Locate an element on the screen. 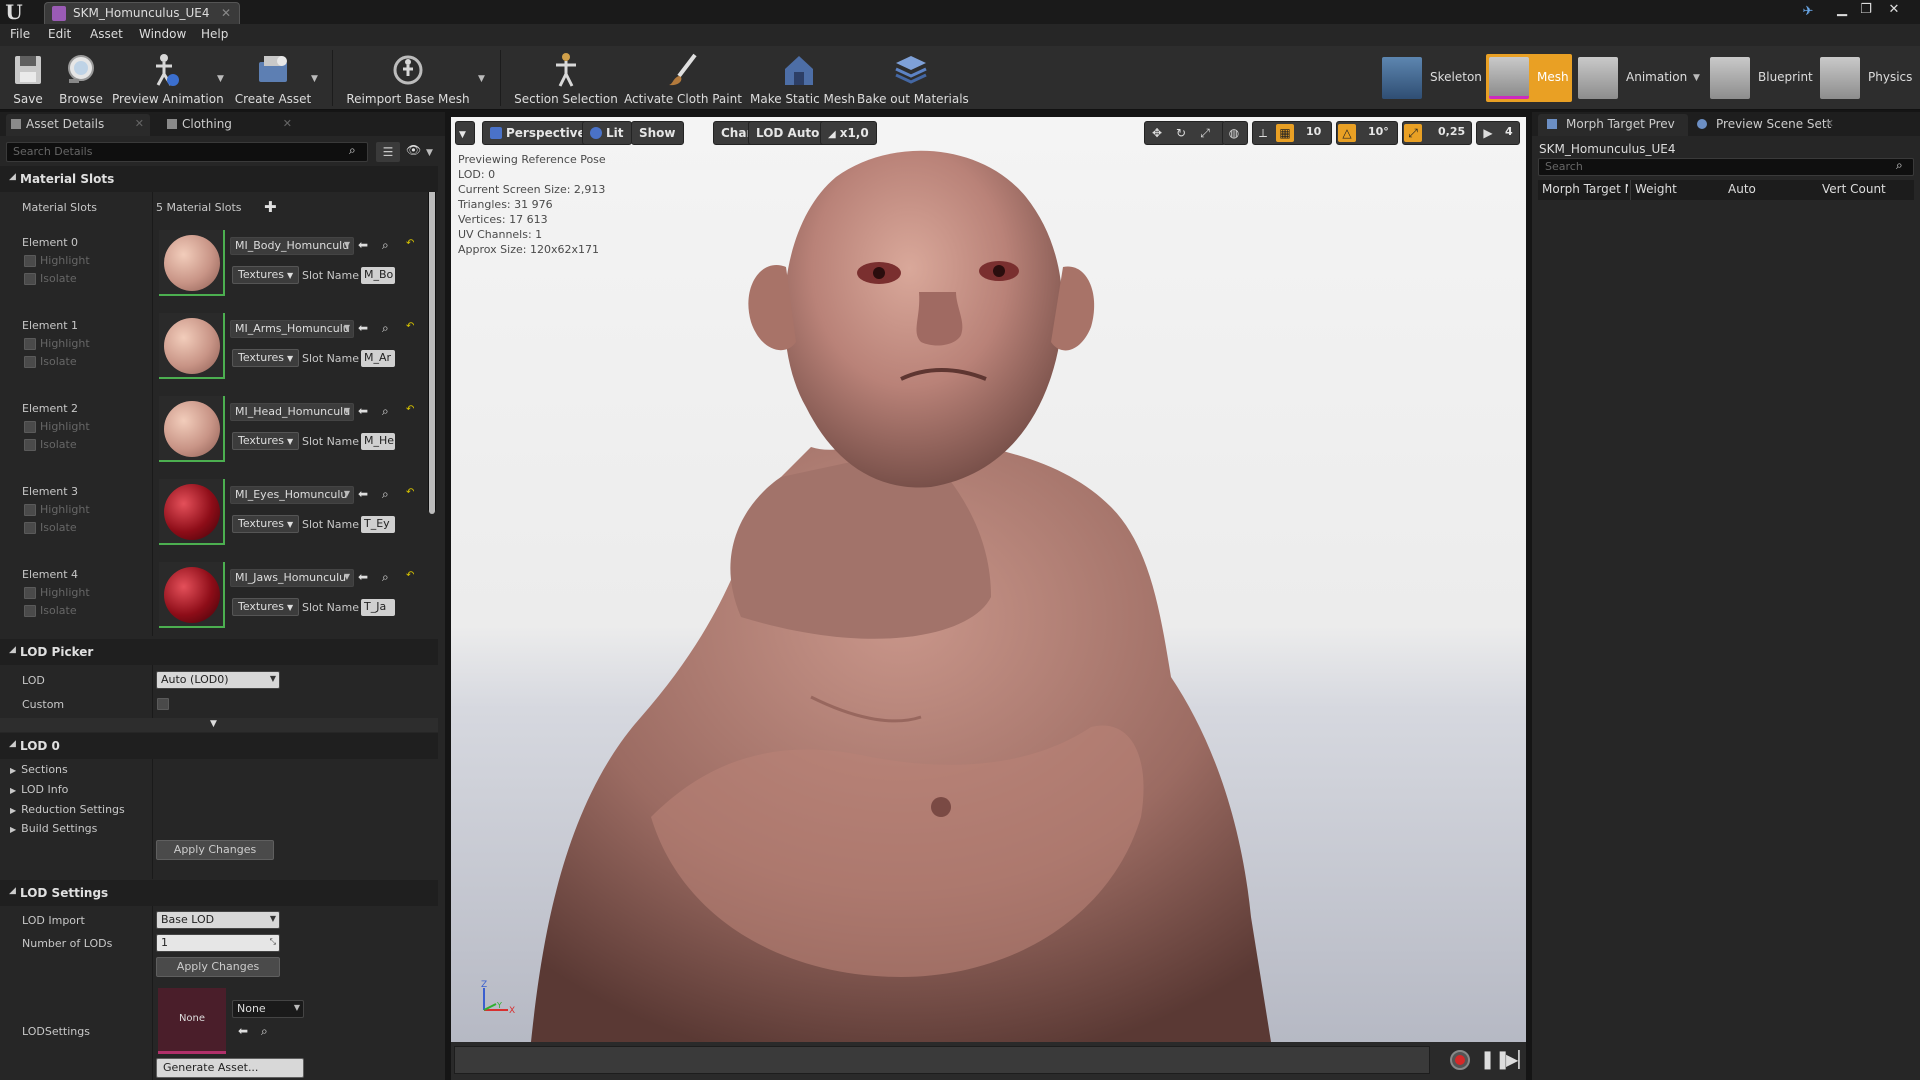 The width and height of the screenshot is (1920, 1080). create-asset-dropdown-icon: ▼ is located at coordinates (314, 79).